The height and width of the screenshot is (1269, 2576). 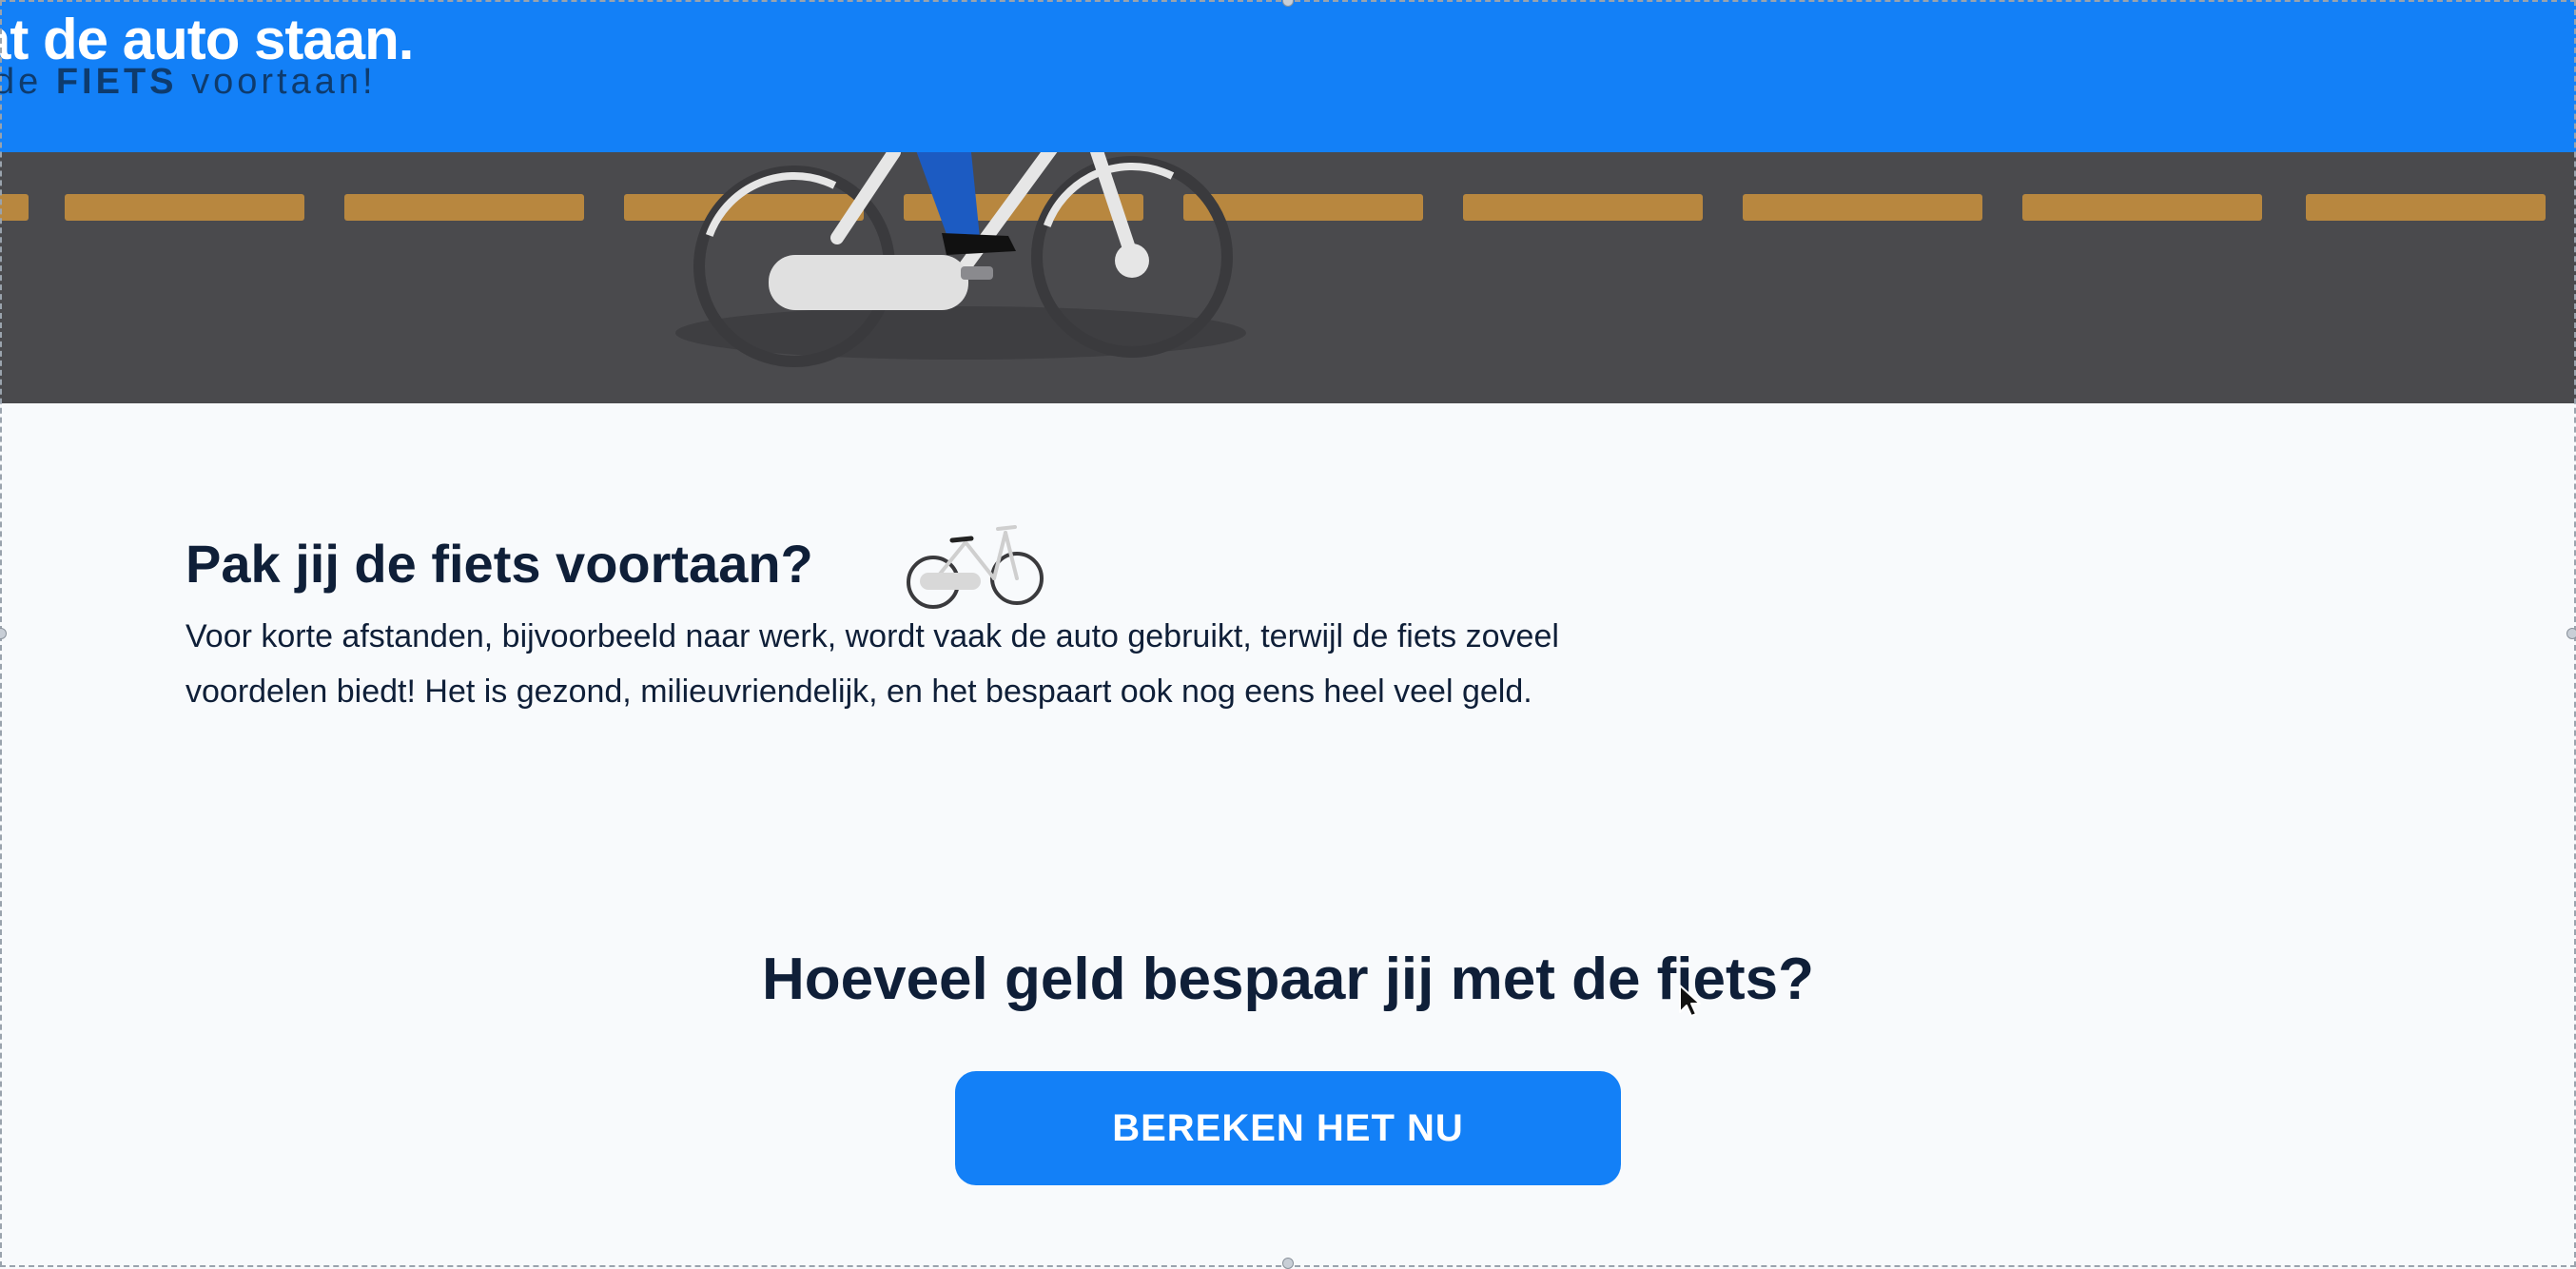 I want to click on banner-sub-prefix: de, so click(x=21, y=82).